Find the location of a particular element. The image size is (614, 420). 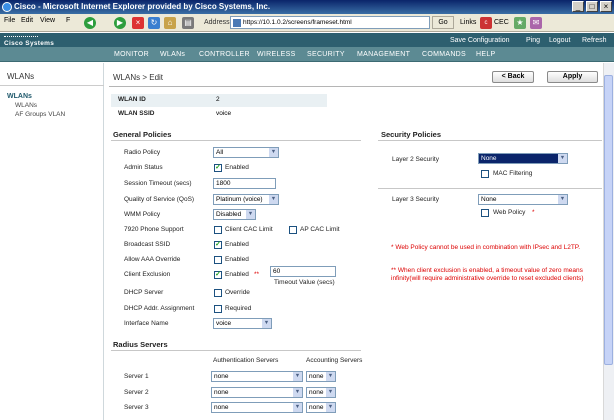

broadcast-ssid-checkbox: ✓ is located at coordinates (218, 245).